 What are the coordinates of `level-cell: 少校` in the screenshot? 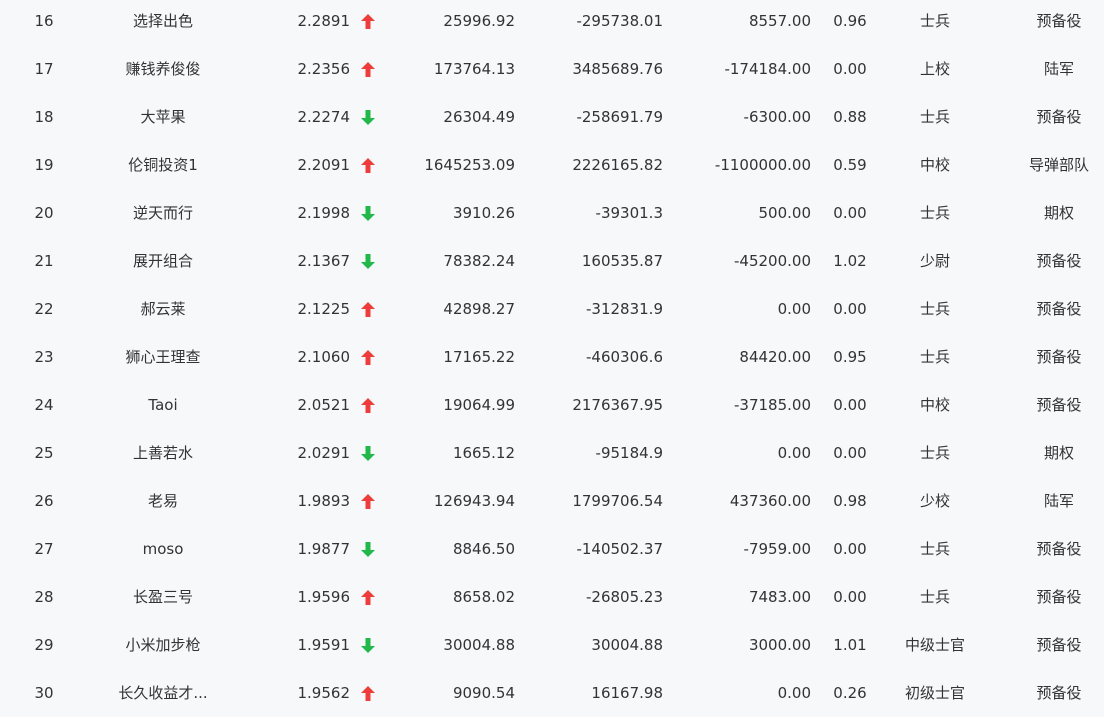 It's located at (934, 501).